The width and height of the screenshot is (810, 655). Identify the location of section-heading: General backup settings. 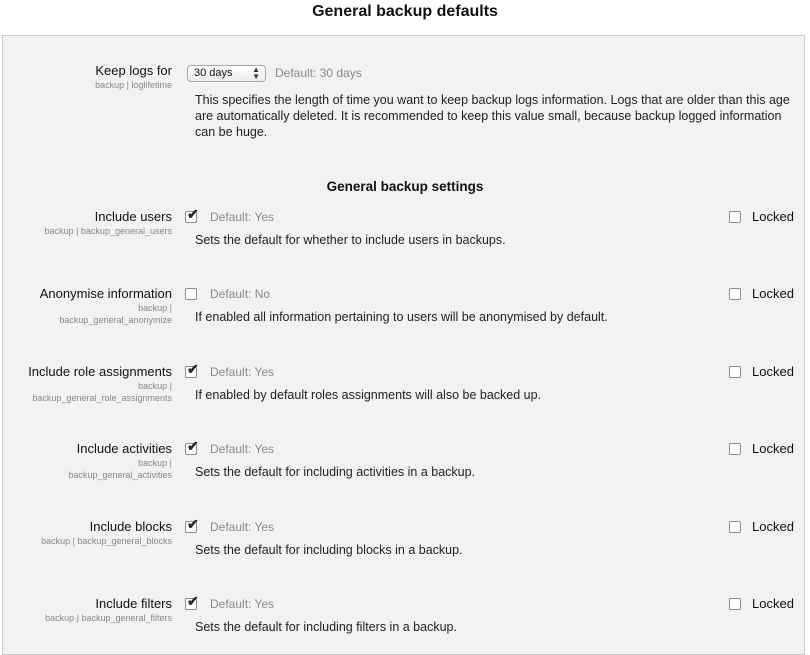
(405, 186).